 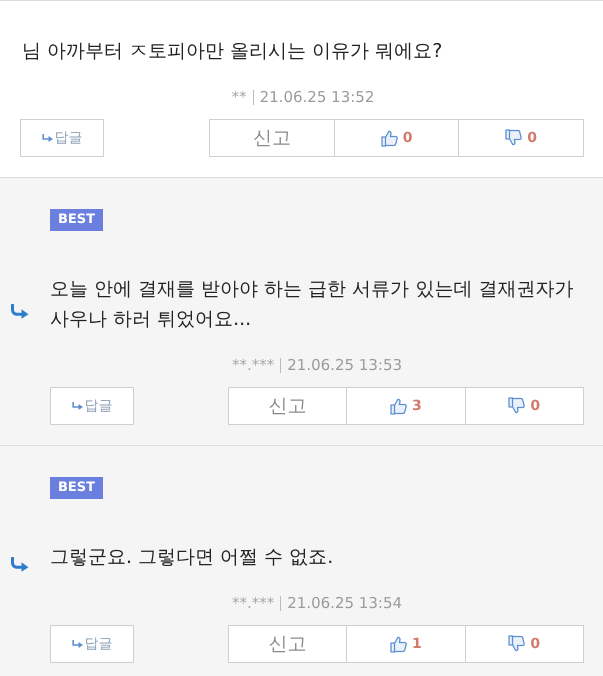 What do you see at coordinates (240, 97) in the screenshot?
I see `author-name: **` at bounding box center [240, 97].